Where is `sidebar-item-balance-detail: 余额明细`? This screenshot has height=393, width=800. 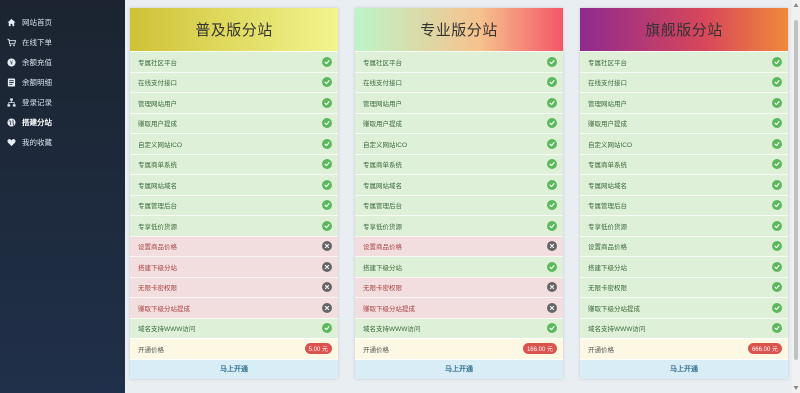
sidebar-item-balance-detail: 余额明细 is located at coordinates (62, 82).